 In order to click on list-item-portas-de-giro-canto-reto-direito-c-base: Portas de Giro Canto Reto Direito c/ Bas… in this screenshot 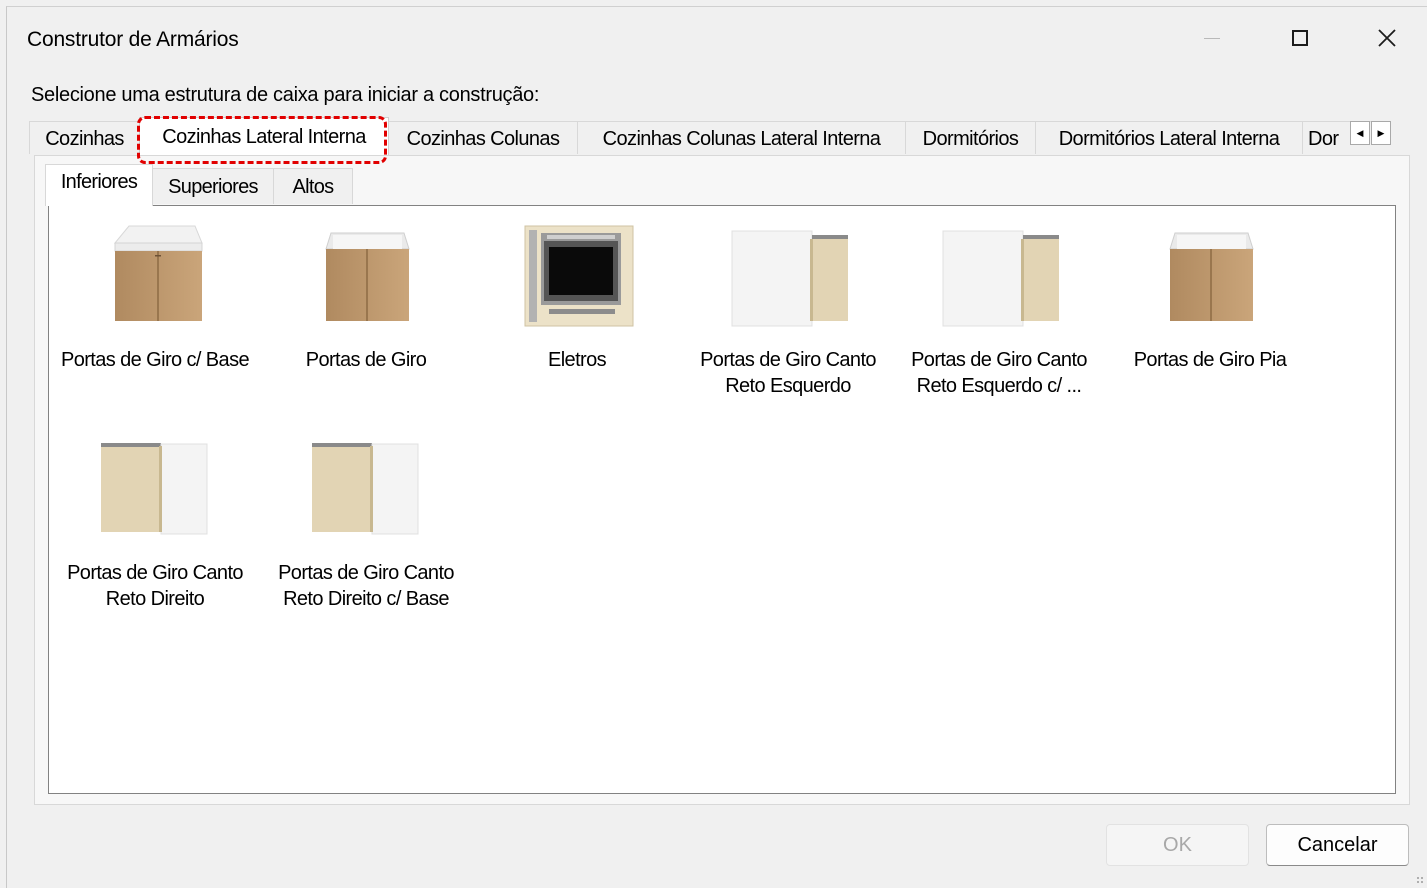, I will do `click(366, 523)`.